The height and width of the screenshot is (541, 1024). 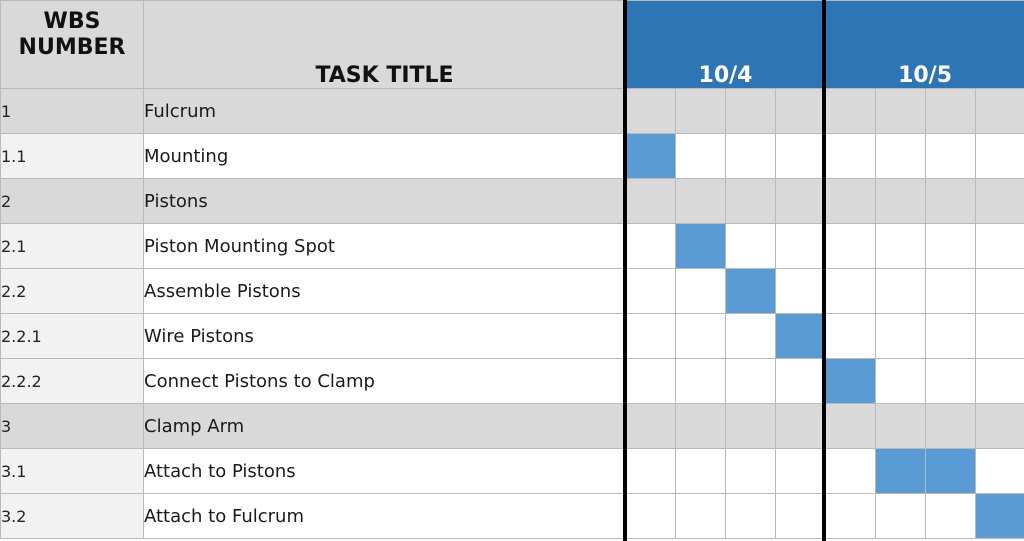 I want to click on task-title-header: TASK TITLE, so click(x=384, y=44).